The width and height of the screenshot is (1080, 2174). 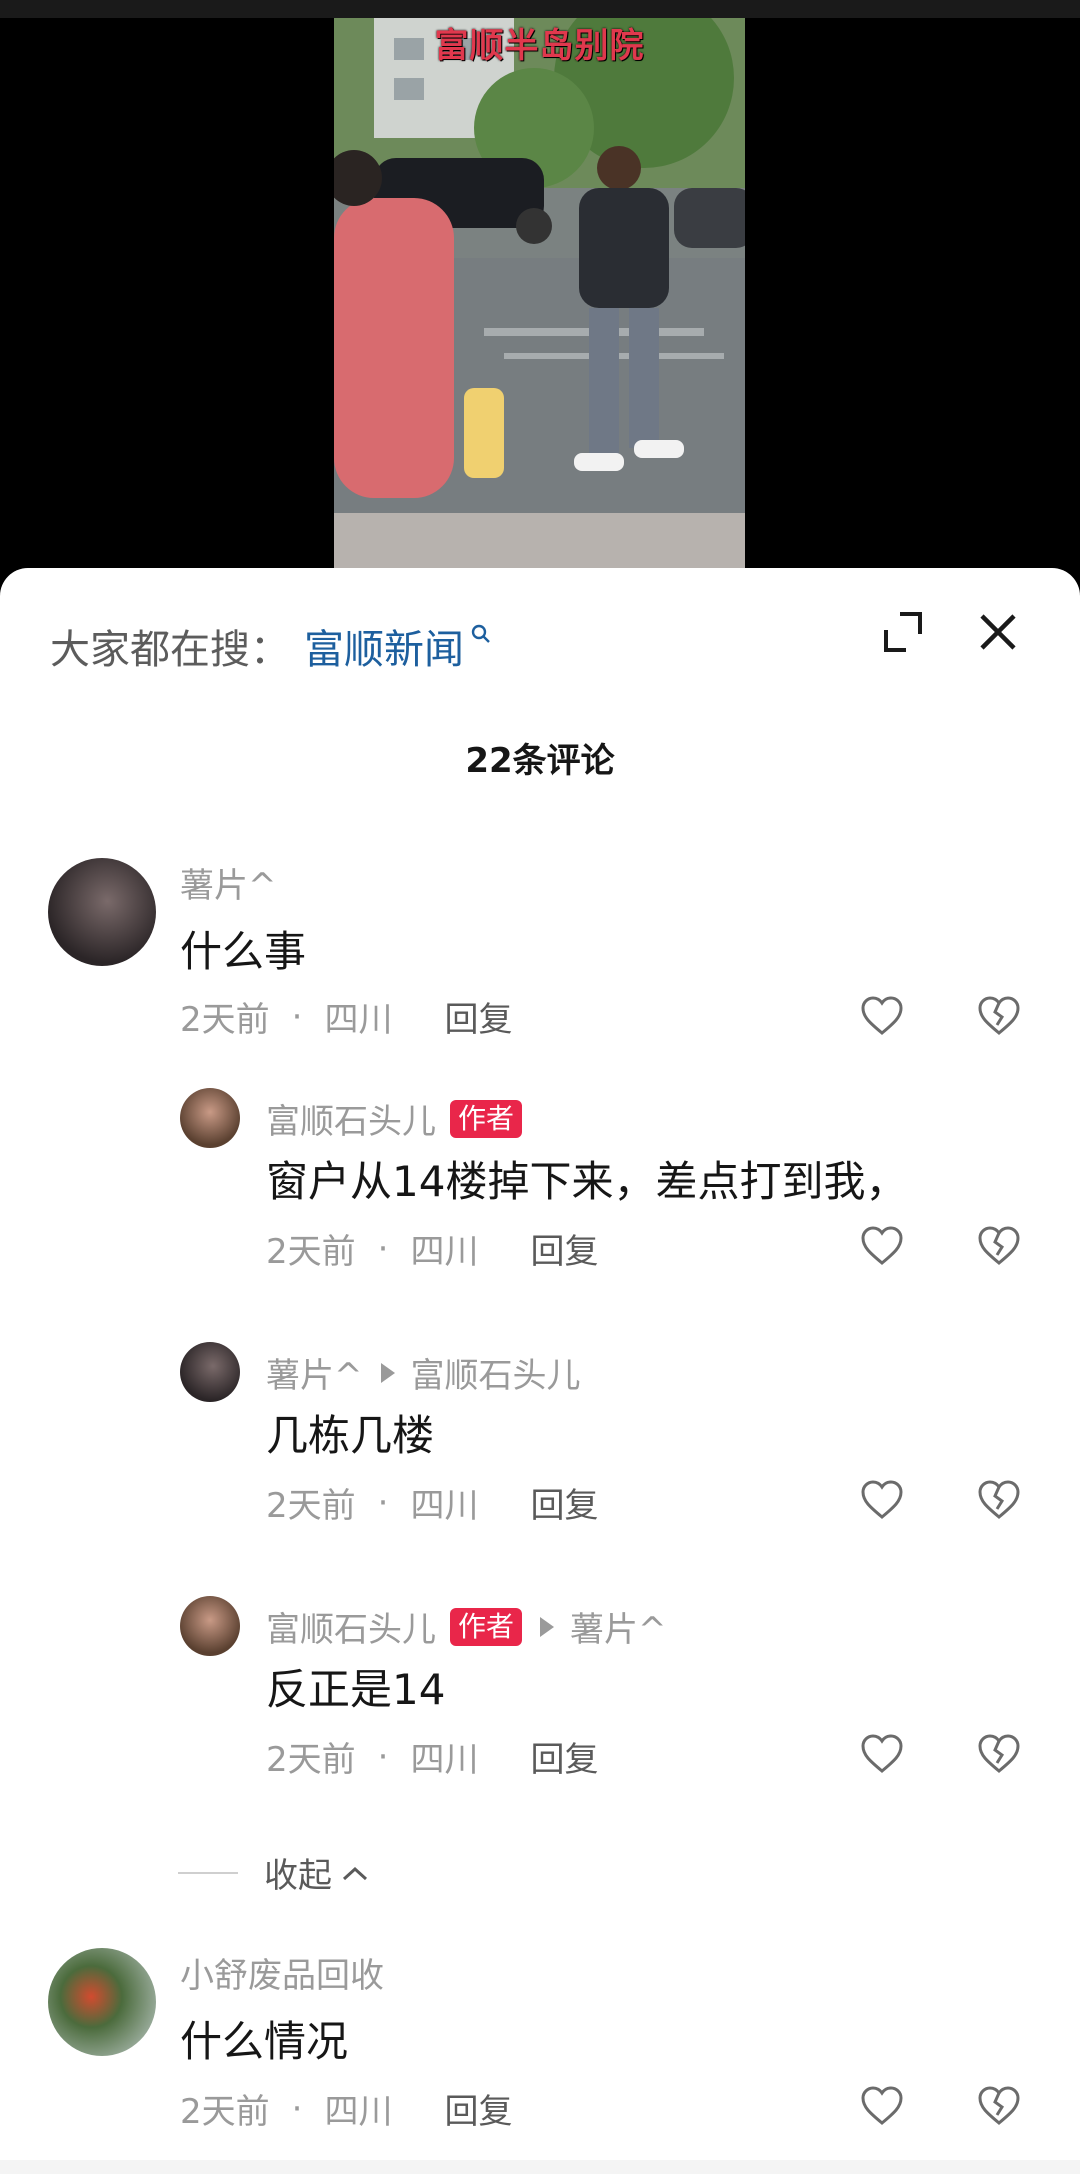 I want to click on divider-line, so click(x=208, y=1872).